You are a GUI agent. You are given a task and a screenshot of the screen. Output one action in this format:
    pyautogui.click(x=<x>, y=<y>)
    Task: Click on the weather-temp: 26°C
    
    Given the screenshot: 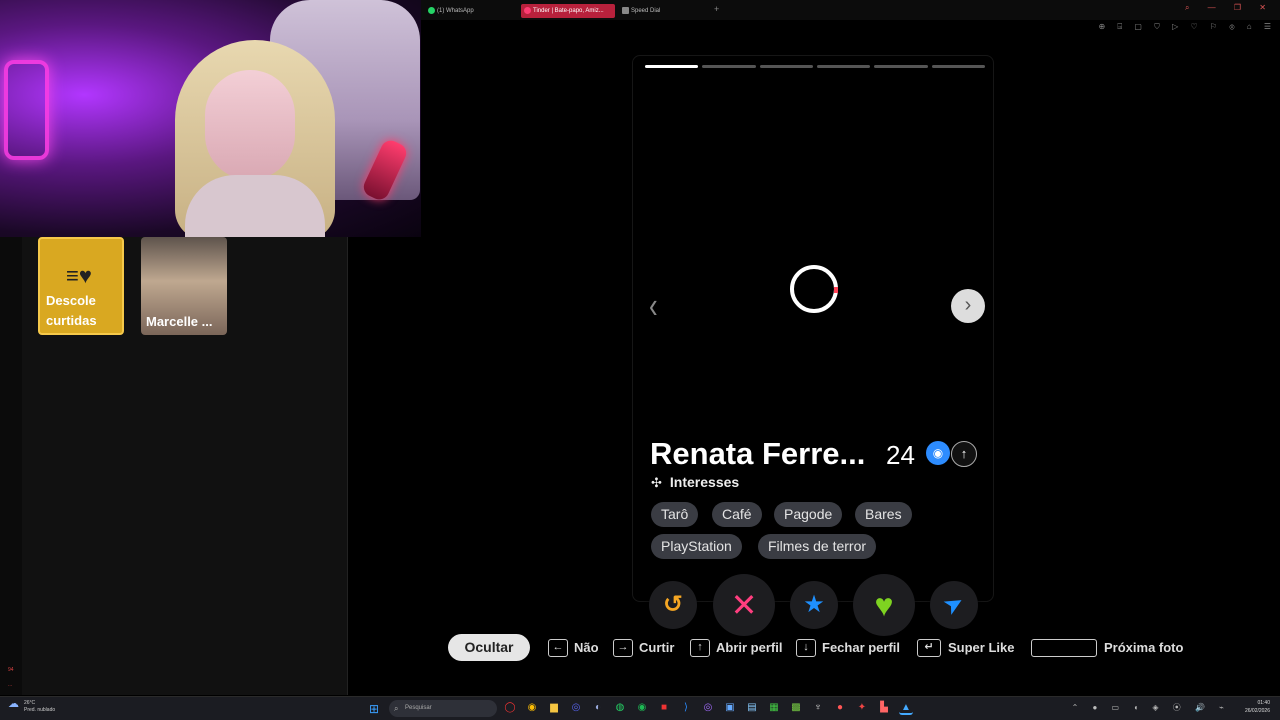 What is the action you would take?
    pyautogui.click(x=30, y=703)
    